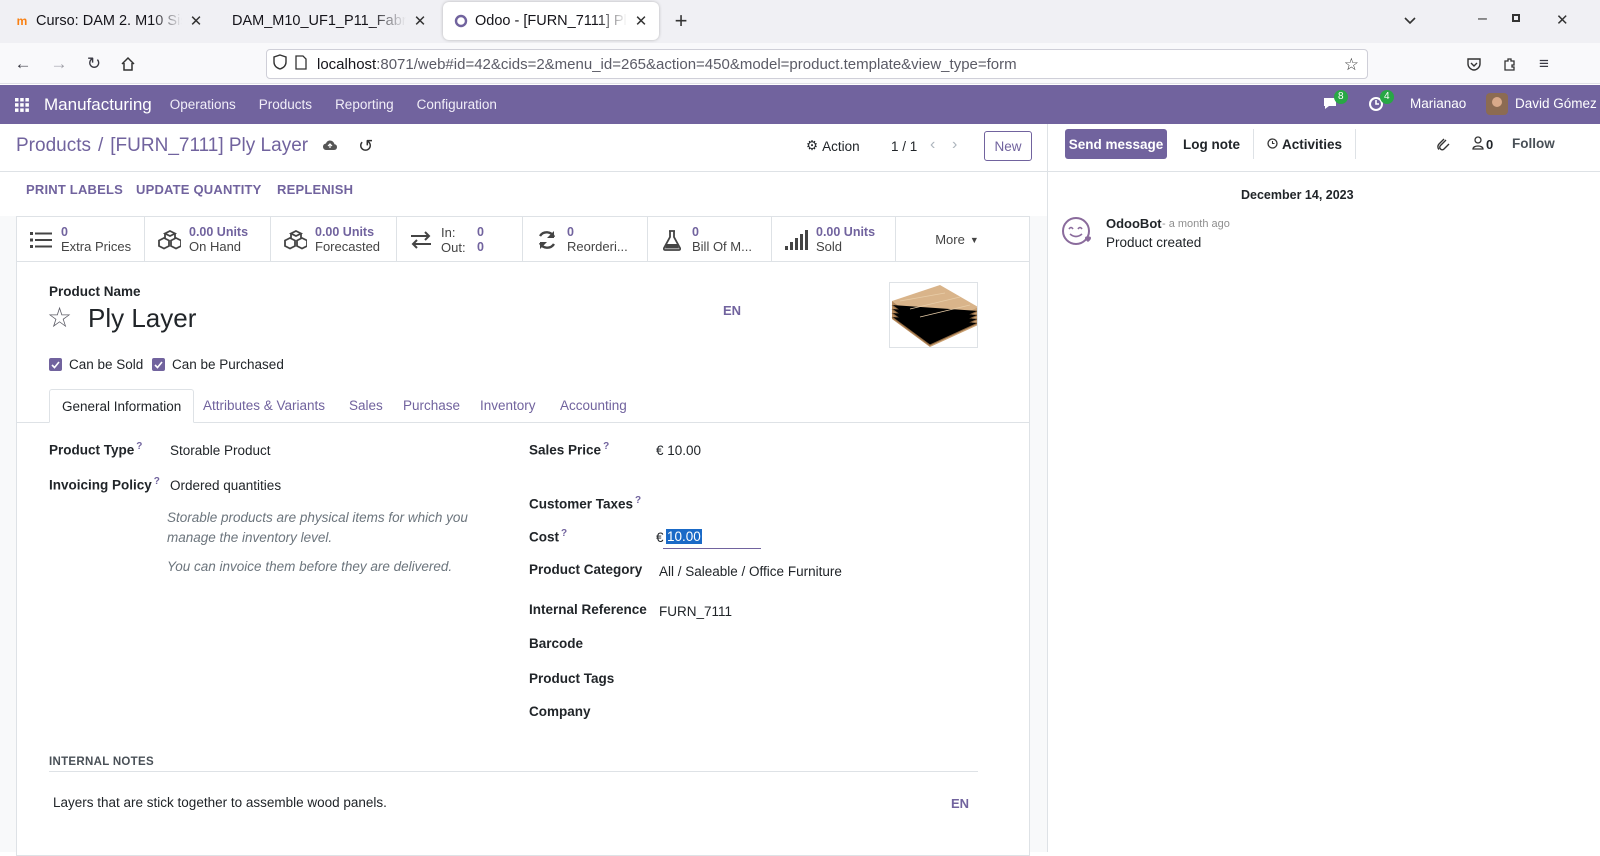 This screenshot has height=856, width=1600. I want to click on browser-tab-3: Odoo - [FURN_7111] Ply Layer ✕, so click(551, 21).